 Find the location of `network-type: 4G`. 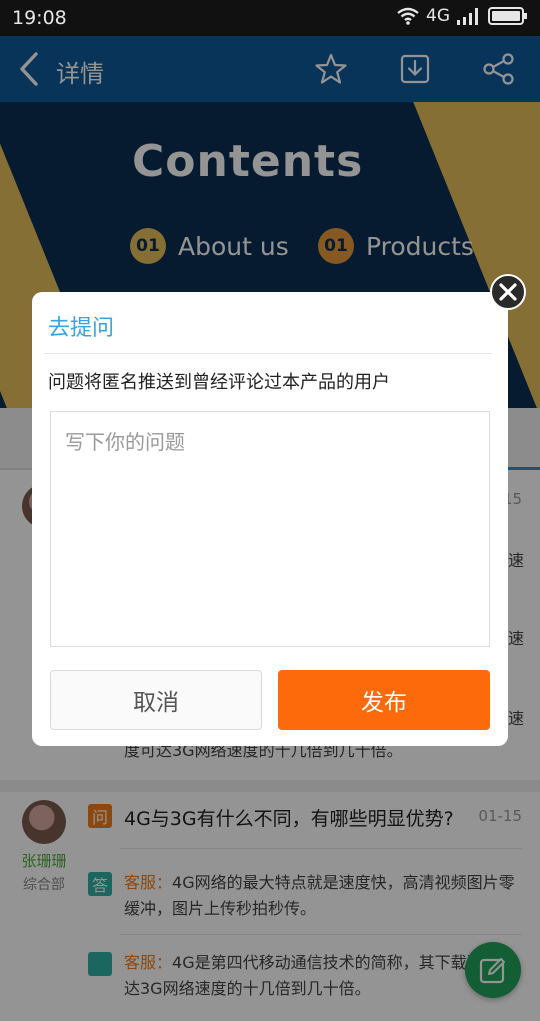

network-type: 4G is located at coordinates (438, 16).